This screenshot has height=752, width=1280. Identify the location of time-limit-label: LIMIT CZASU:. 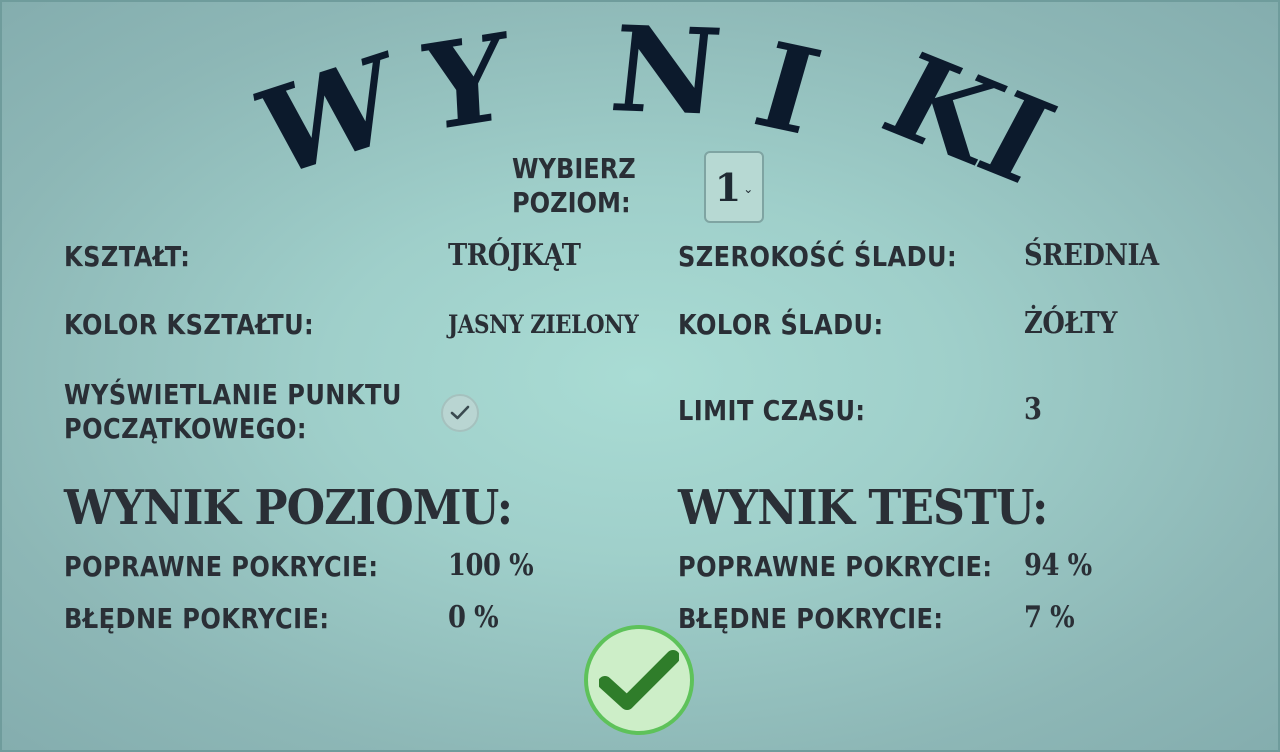
(772, 410).